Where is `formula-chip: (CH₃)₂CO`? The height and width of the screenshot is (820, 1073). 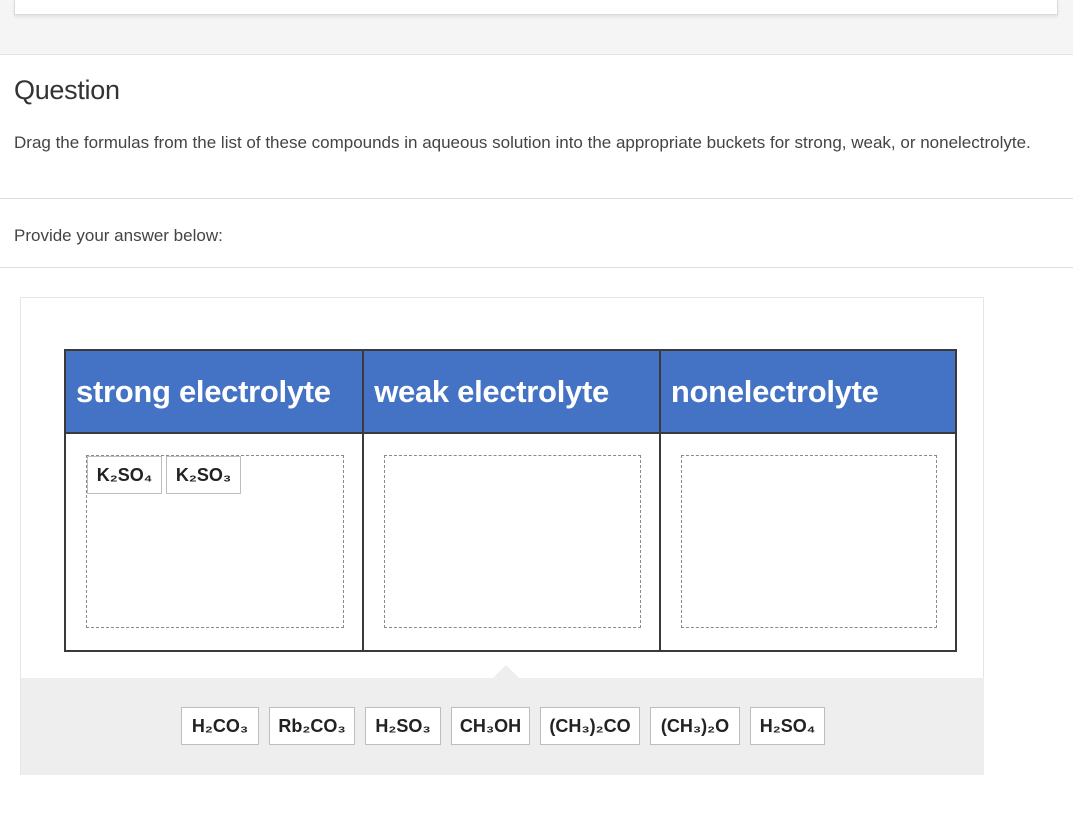
formula-chip: (CH₃)₂CO is located at coordinates (590, 726).